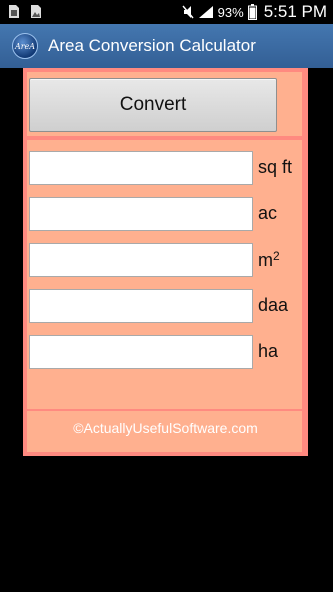  What do you see at coordinates (141, 260) in the screenshot?
I see `square-meter-input` at bounding box center [141, 260].